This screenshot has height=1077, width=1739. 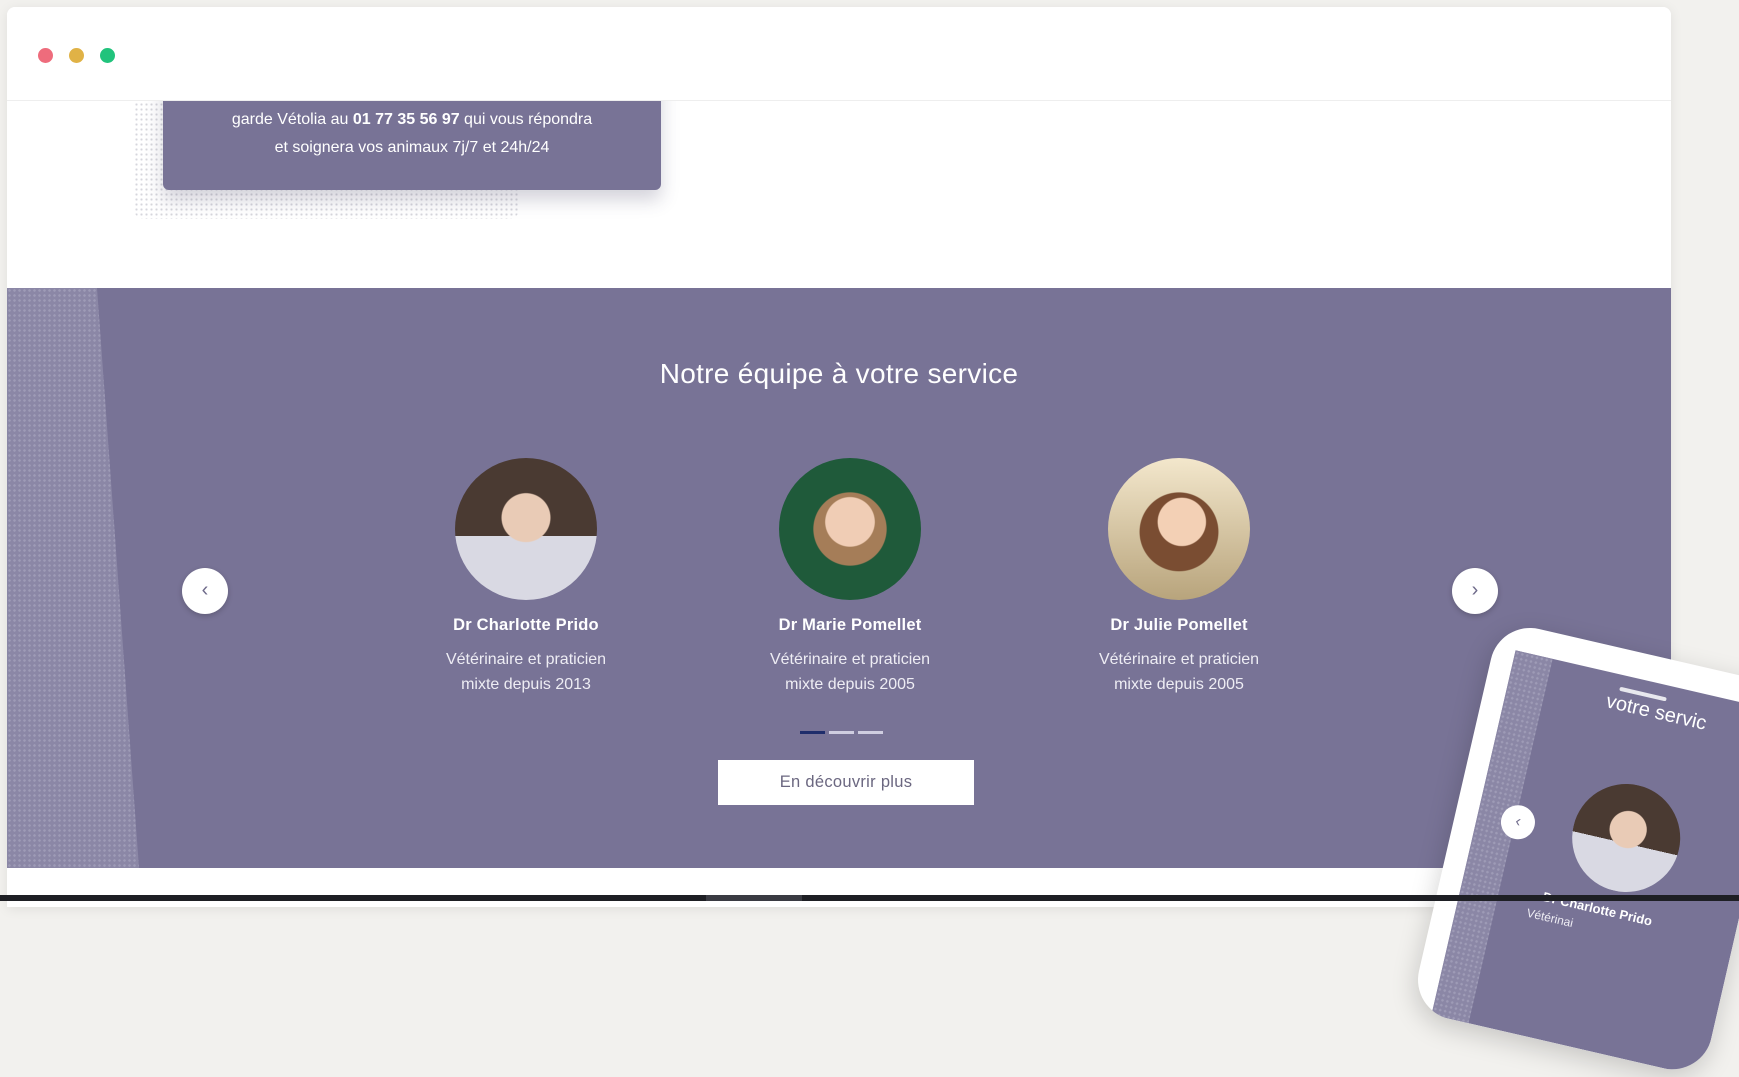 I want to click on carousel-indicators, so click(x=843, y=733).